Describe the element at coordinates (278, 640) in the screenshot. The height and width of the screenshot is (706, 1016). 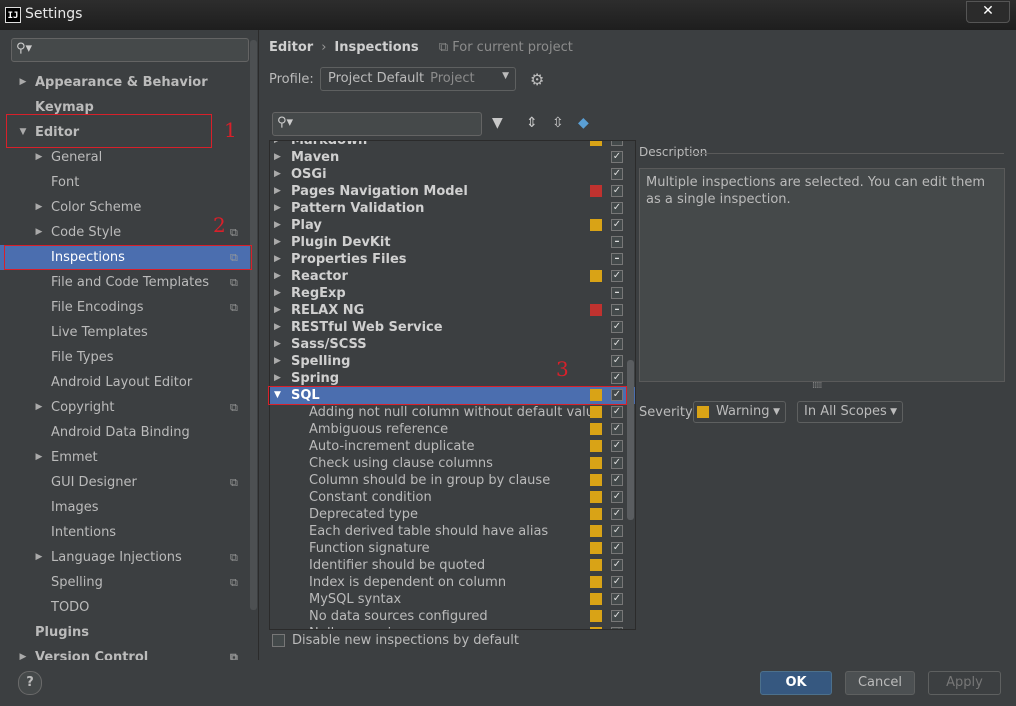
I see `checkbox-box` at that location.